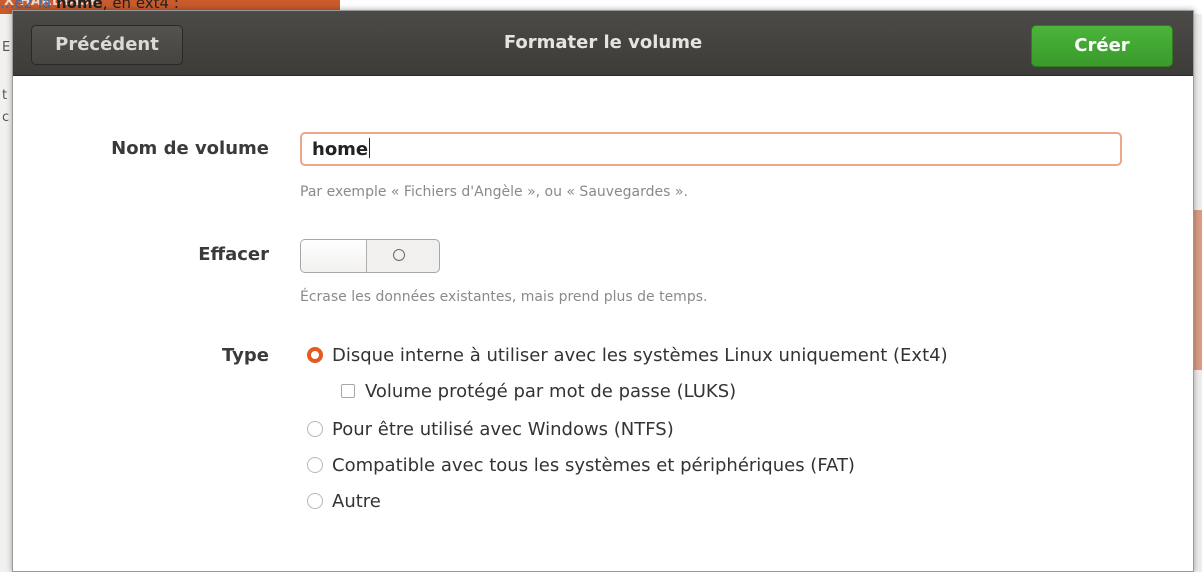 Image resolution: width=1202 pixels, height=572 pixels. I want to click on background-sentence: ...e2 la home, en ext4 :, so click(89, 5).